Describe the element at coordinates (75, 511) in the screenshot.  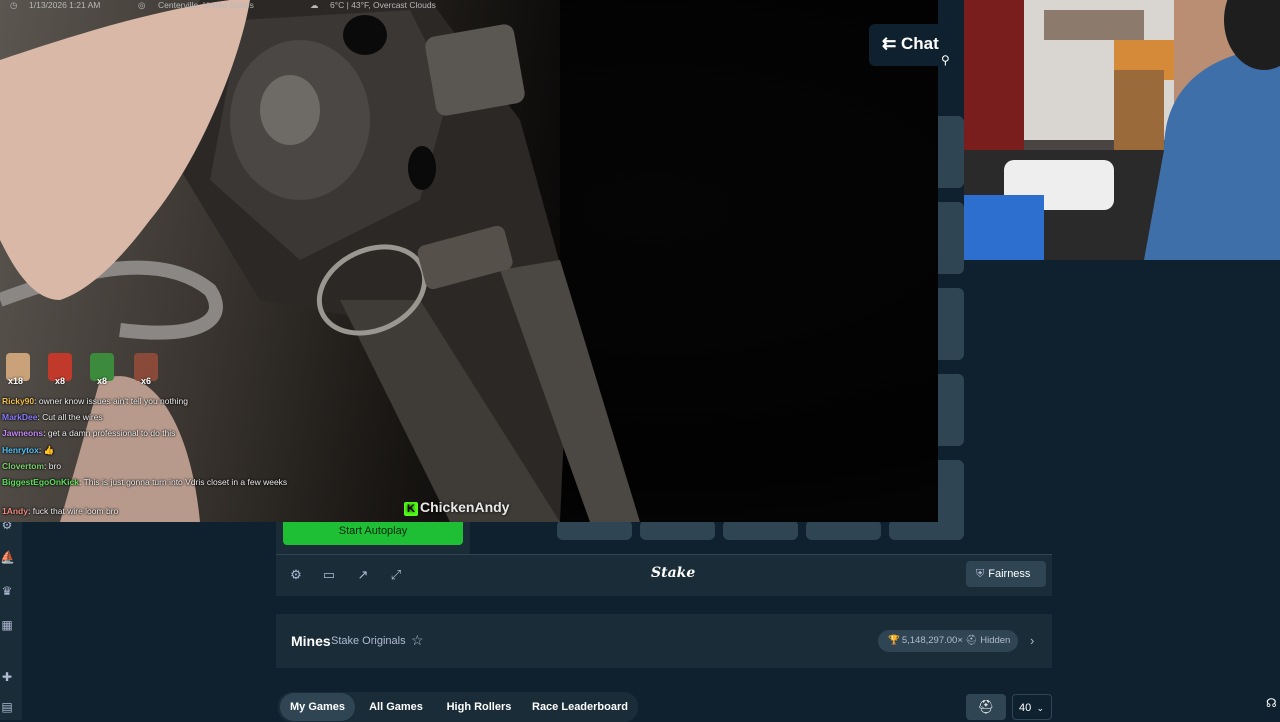
I see `chat-text: fuck that wire loom bro` at that location.